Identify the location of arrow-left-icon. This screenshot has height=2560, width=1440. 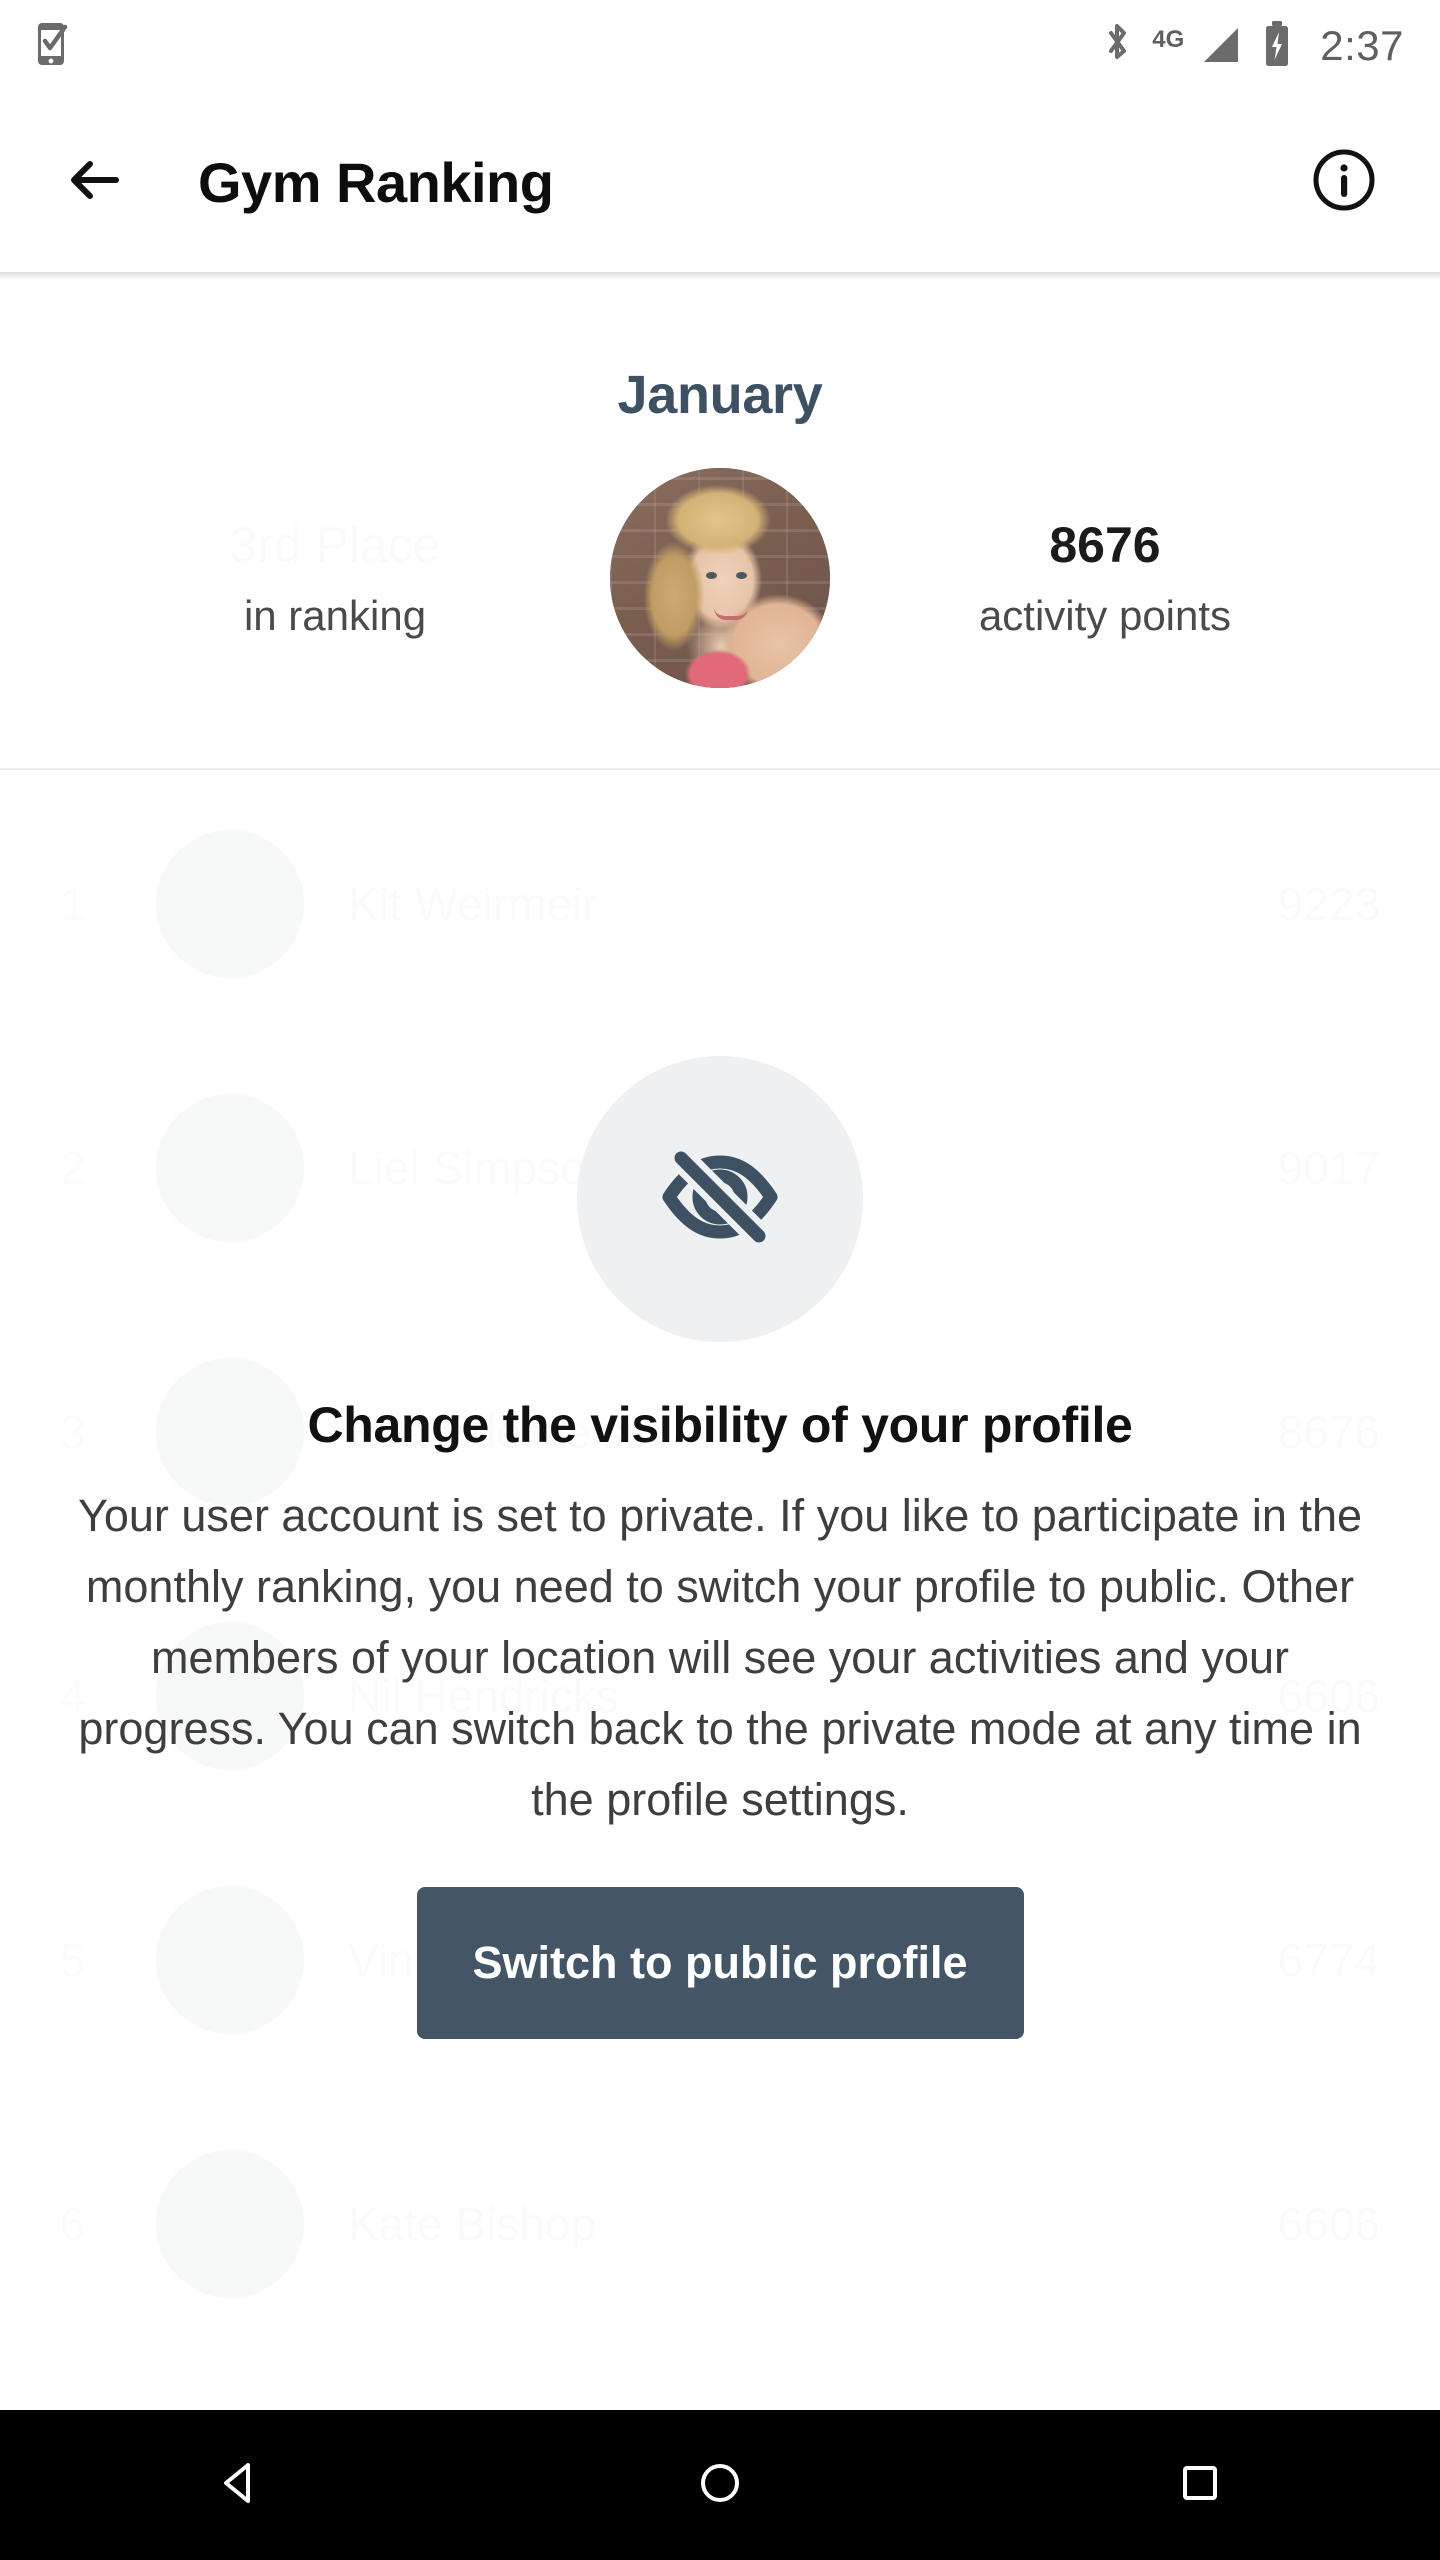
(96, 182).